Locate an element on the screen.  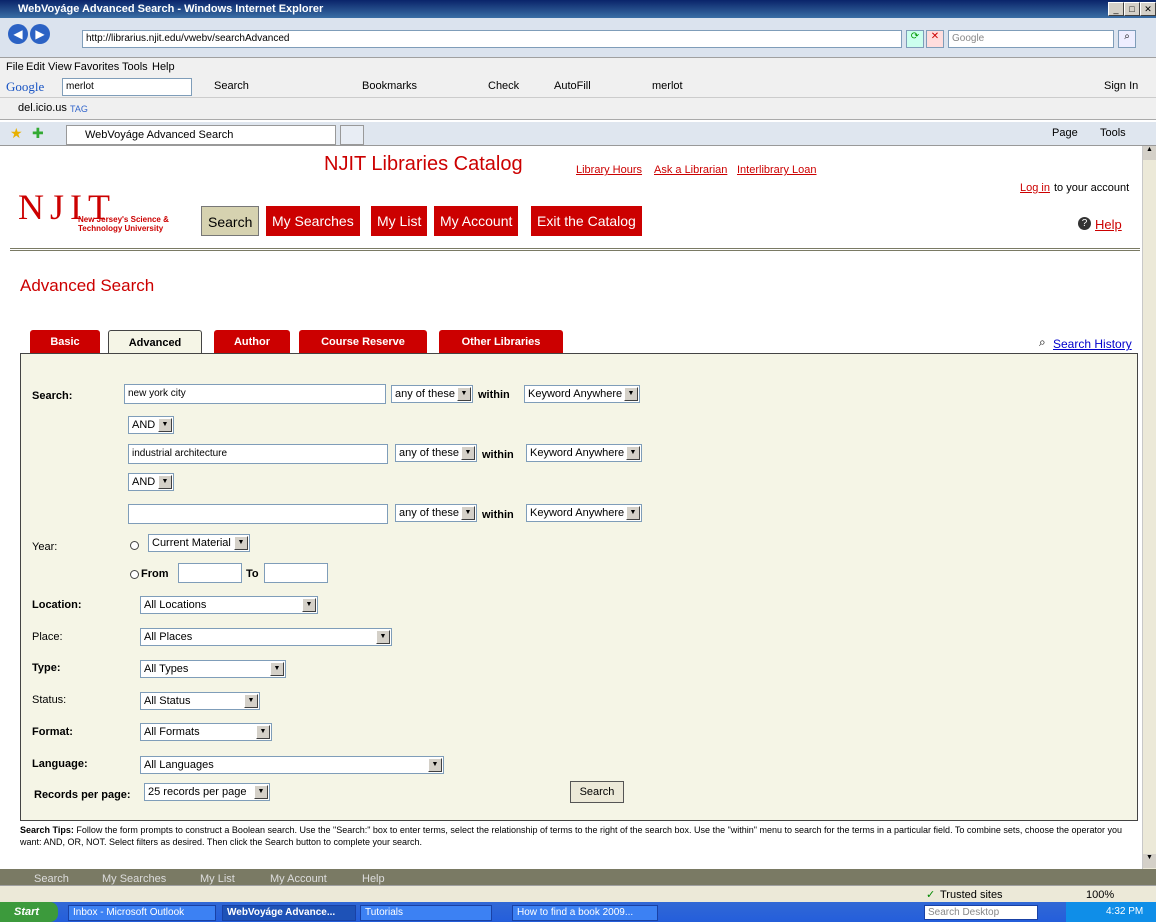
forward-icon: ▶ is located at coordinates (40, 34).